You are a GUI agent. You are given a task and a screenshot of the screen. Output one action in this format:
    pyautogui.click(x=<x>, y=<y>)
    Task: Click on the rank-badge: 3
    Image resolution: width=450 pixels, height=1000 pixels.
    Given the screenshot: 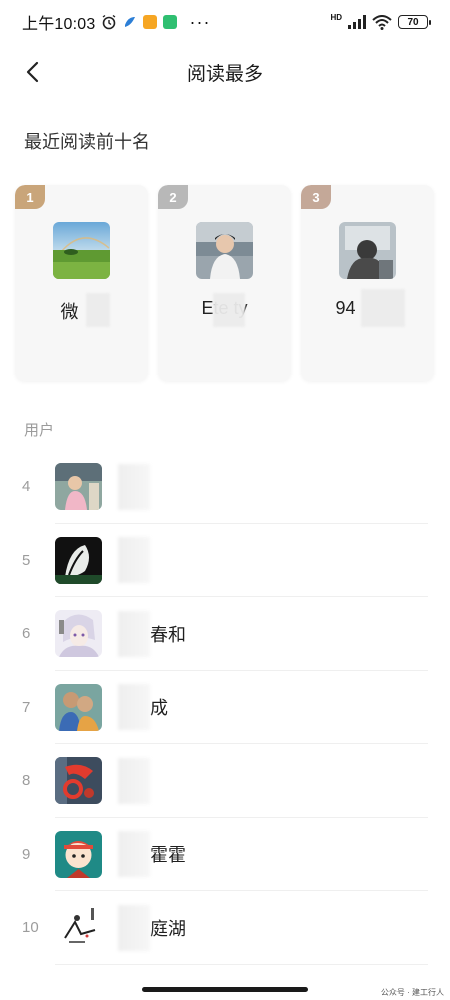 What is the action you would take?
    pyautogui.click(x=316, y=197)
    